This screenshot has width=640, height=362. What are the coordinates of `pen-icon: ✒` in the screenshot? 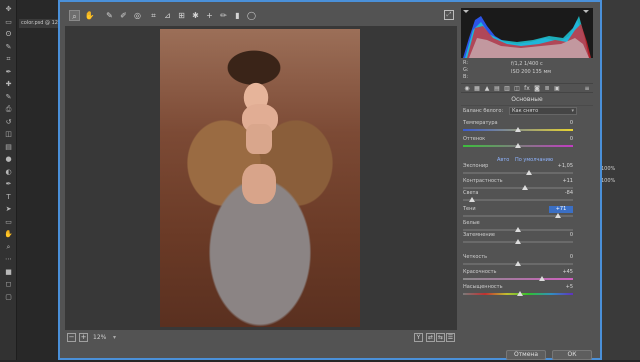 It's located at (8, 184).